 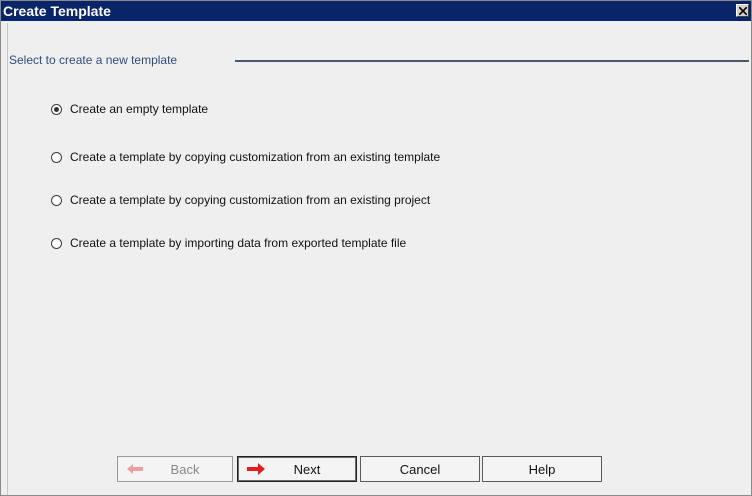 I want to click on next-button: Next, so click(x=297, y=469).